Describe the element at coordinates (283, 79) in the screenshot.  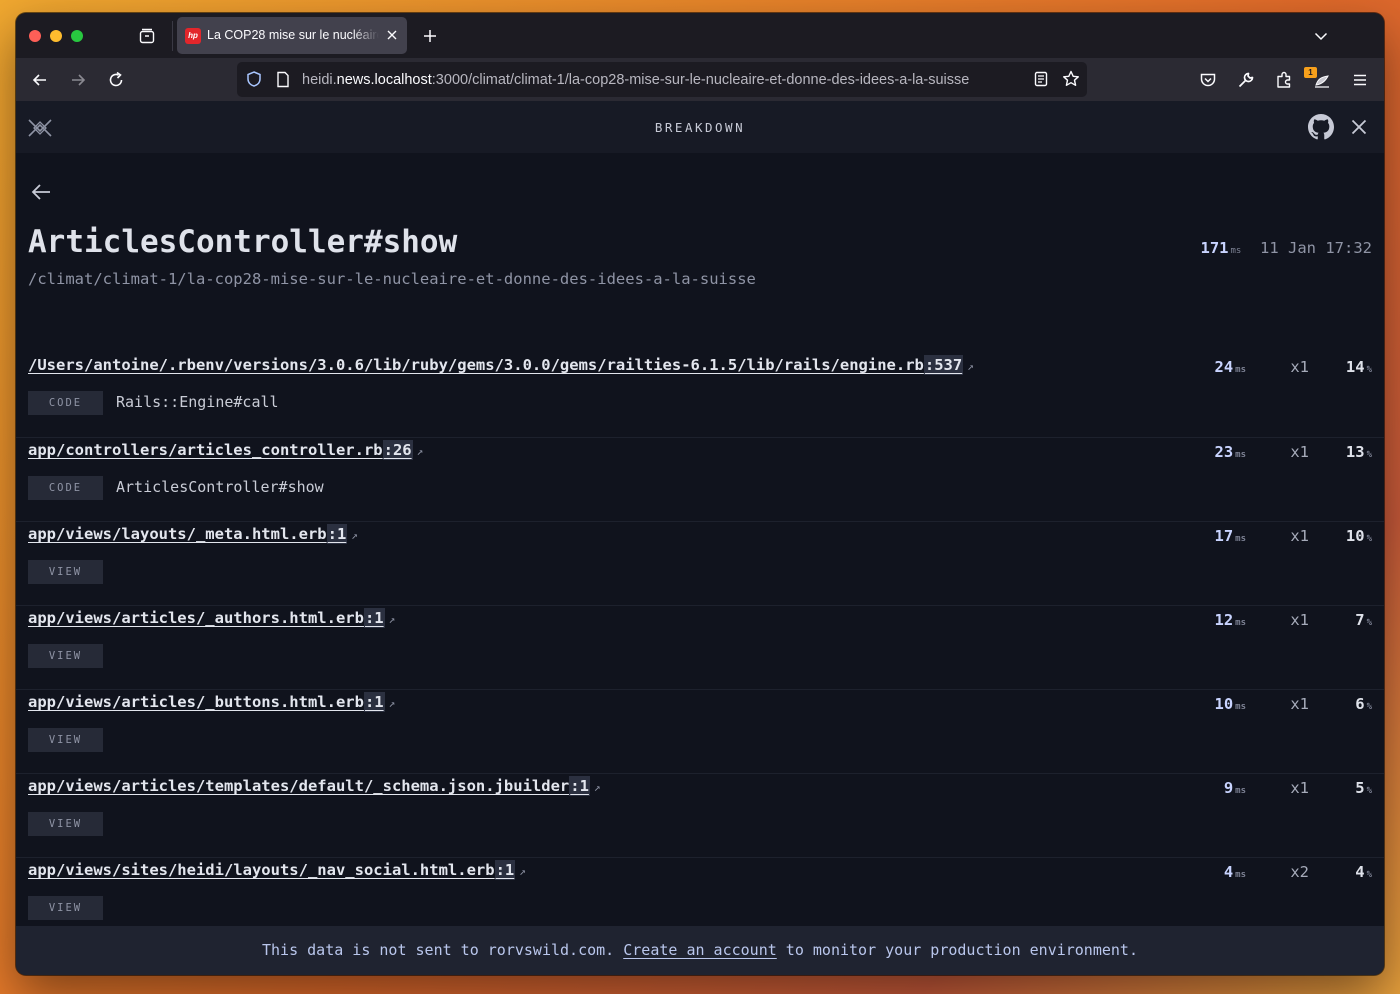
I see `page-icon` at that location.